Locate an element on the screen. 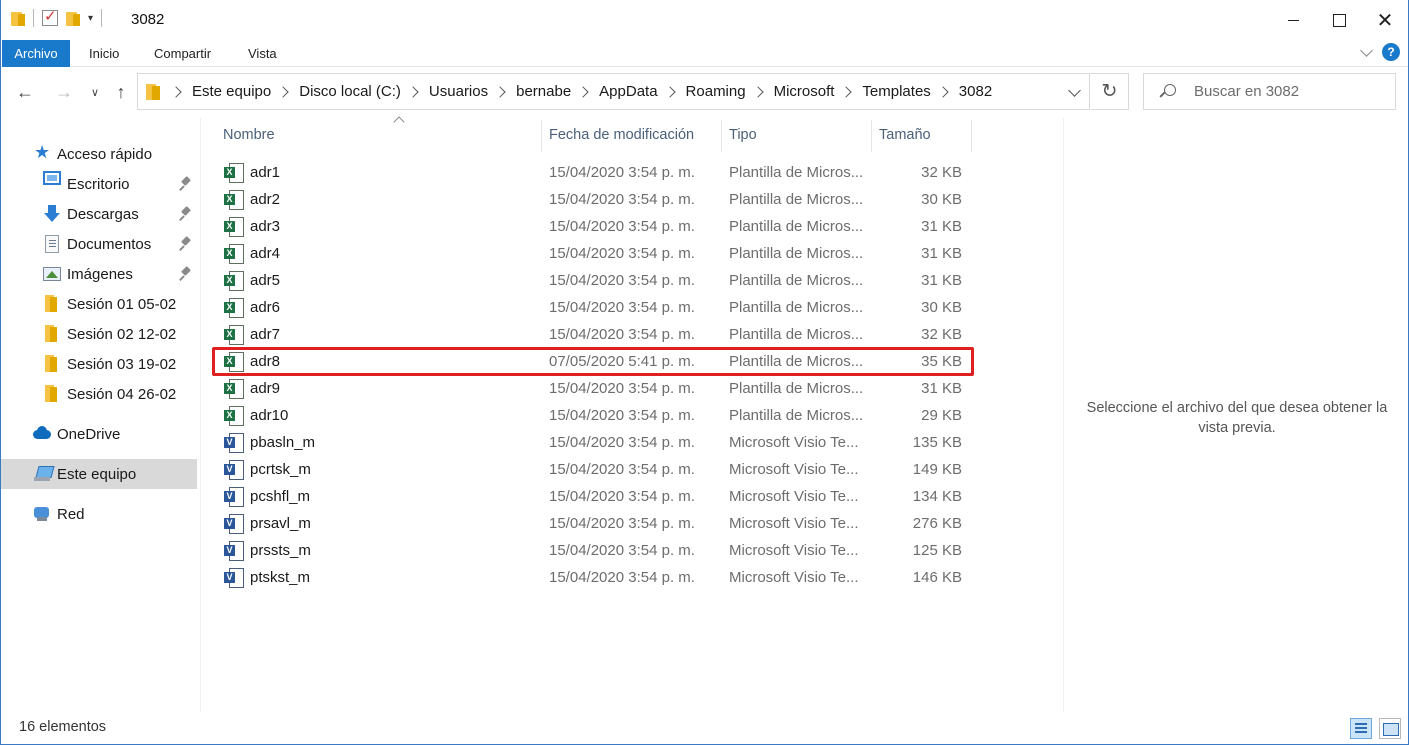 This screenshot has height=745, width=1409. search-box is located at coordinates (1269, 91).